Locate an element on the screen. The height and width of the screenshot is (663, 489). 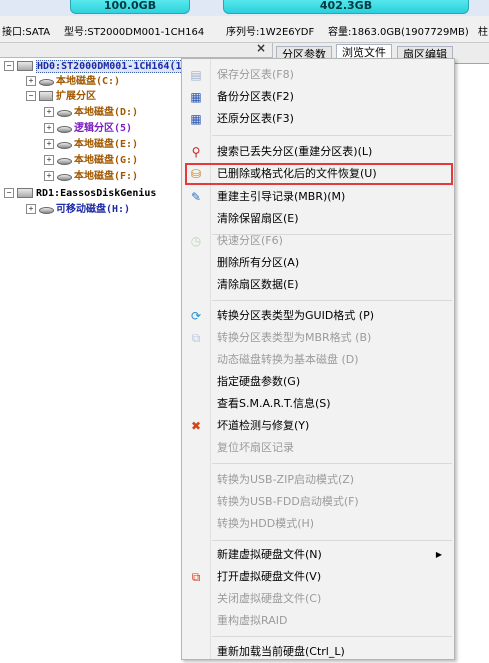
tree-node-local-d: + 本地磁盘(D:) is located at coordinates (91, 113).